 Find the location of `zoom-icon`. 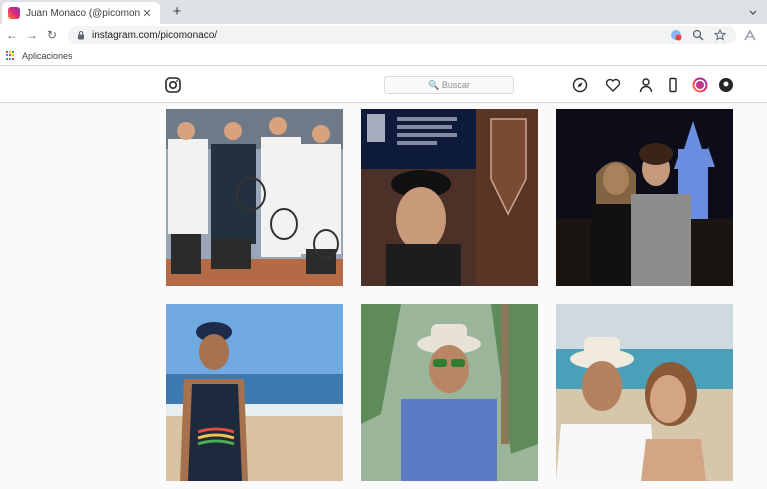

zoom-icon is located at coordinates (698, 35).